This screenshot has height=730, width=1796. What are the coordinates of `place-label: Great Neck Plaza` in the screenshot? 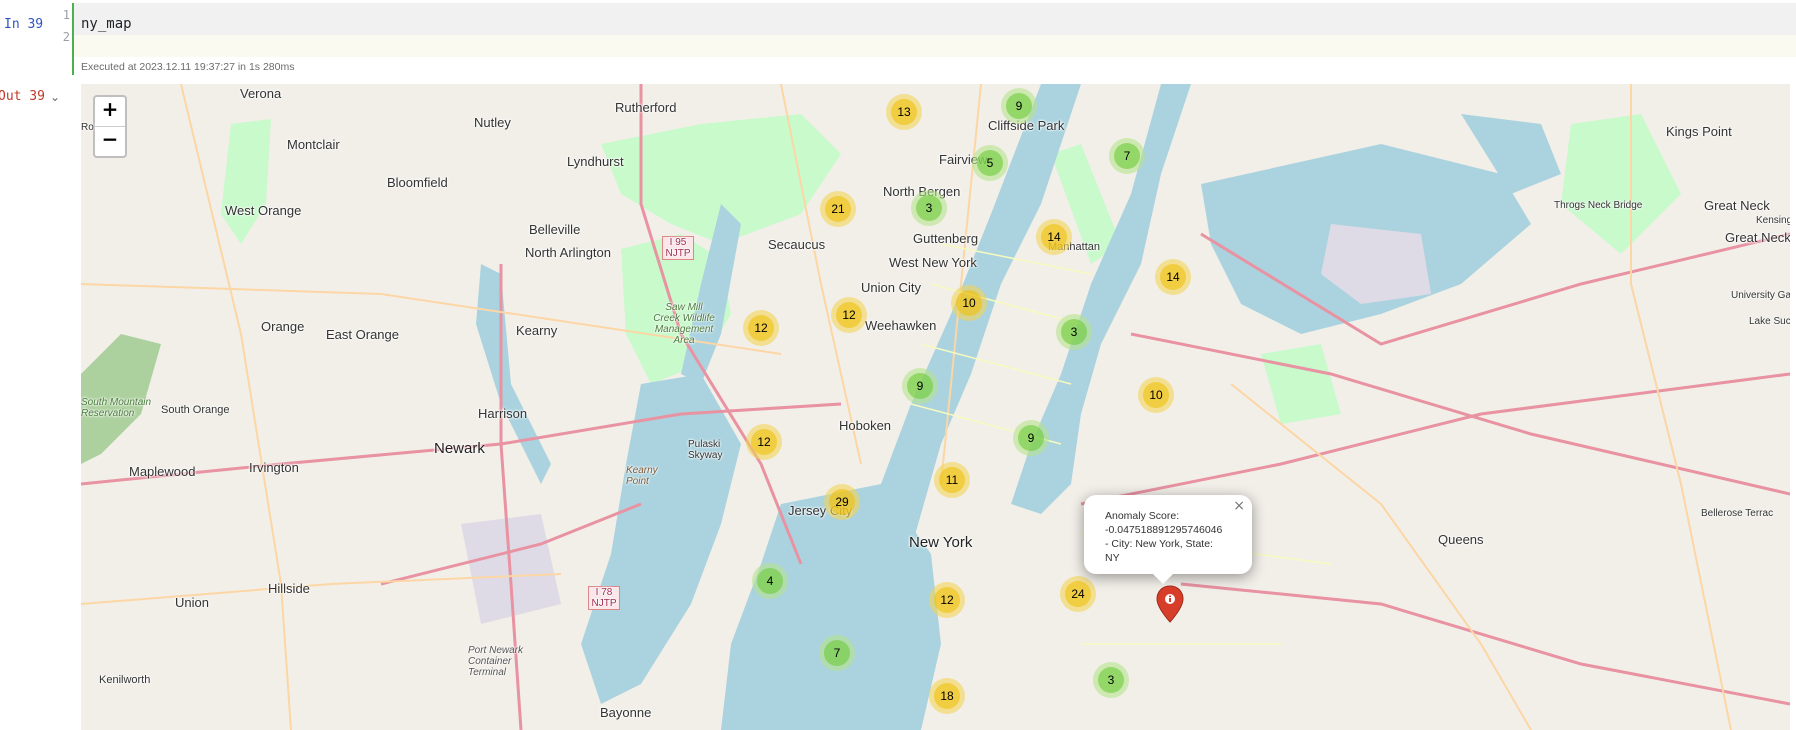 It's located at (1757, 237).